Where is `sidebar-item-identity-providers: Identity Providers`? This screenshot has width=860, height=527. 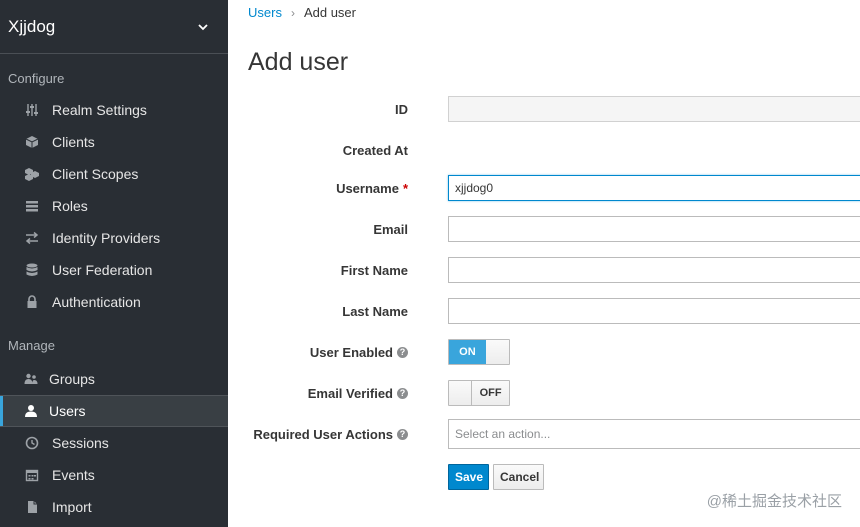
sidebar-item-identity-providers: Identity Providers is located at coordinates (114, 238).